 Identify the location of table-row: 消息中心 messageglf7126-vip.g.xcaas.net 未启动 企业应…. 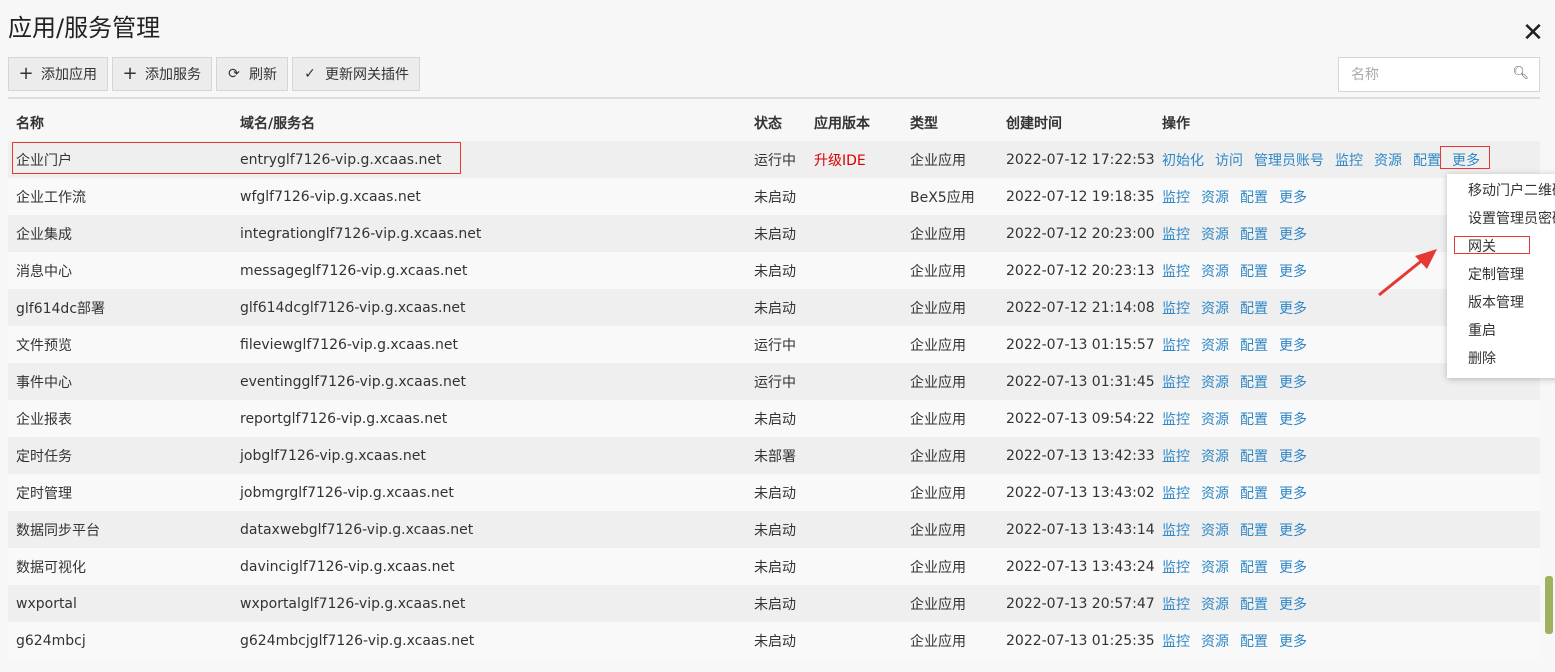
(774, 270).